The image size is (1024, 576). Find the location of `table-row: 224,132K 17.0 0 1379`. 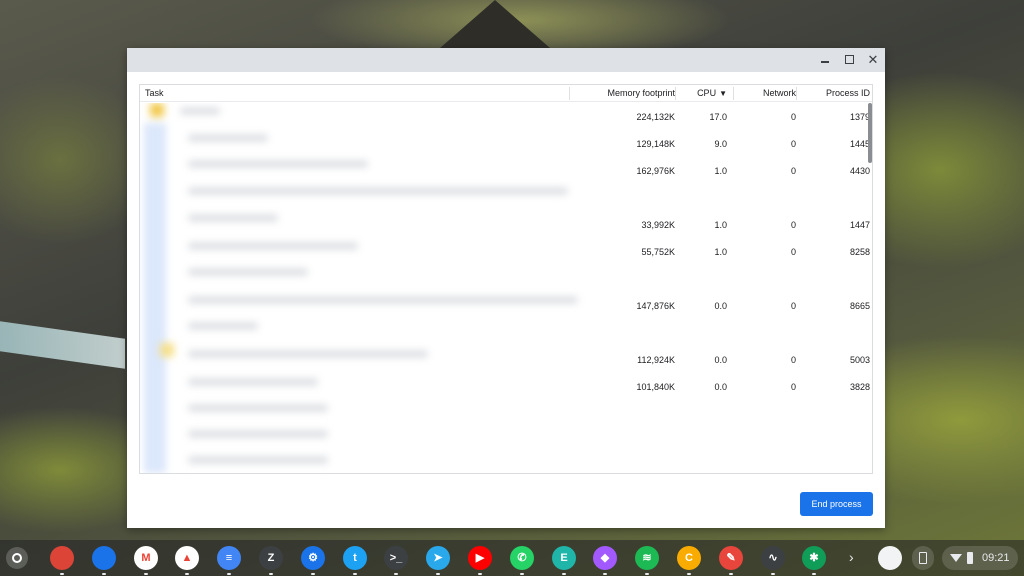

table-row: 224,132K 17.0 0 1379 is located at coordinates (506, 116).